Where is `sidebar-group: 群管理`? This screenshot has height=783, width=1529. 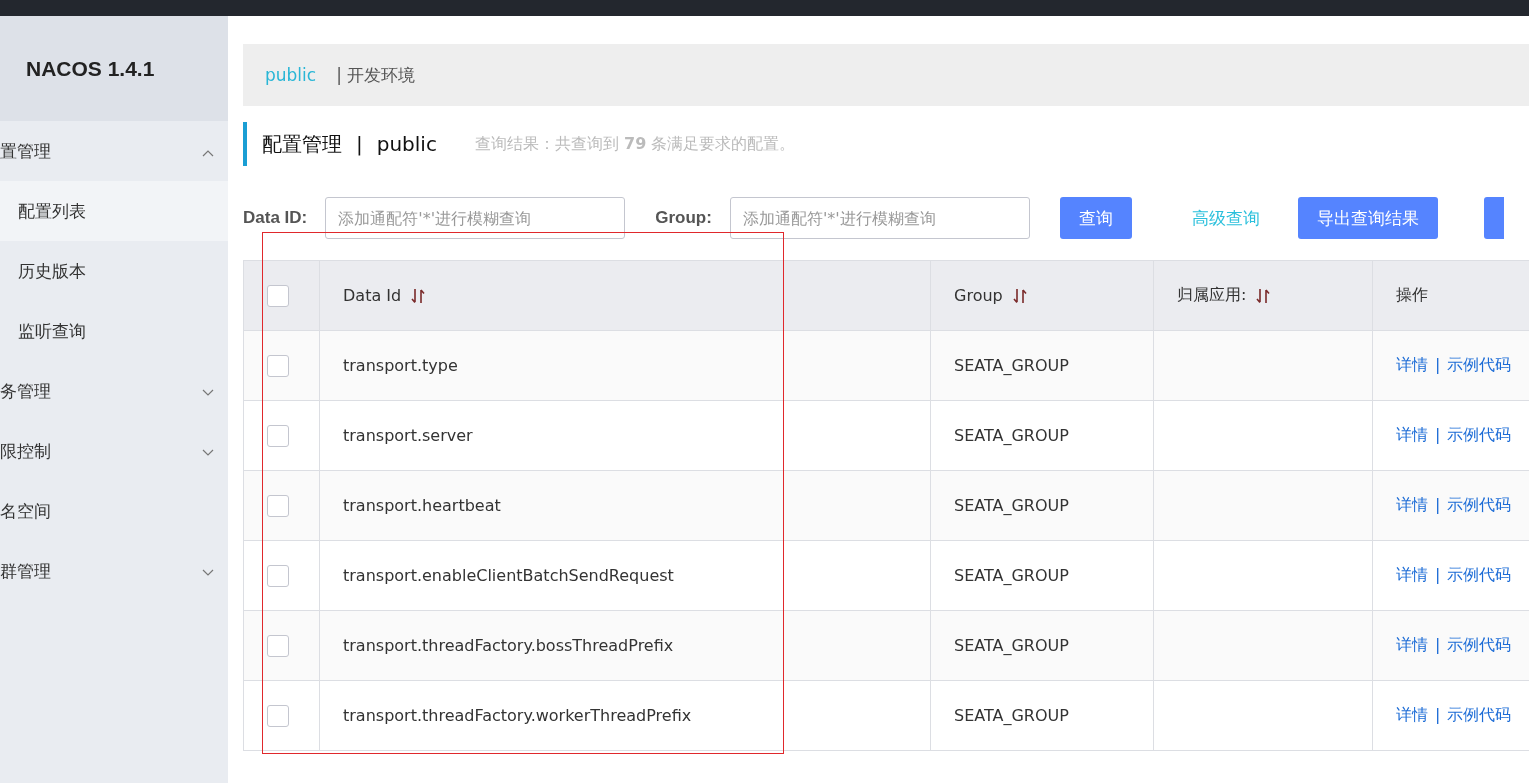 sidebar-group: 群管理 is located at coordinates (114, 571).